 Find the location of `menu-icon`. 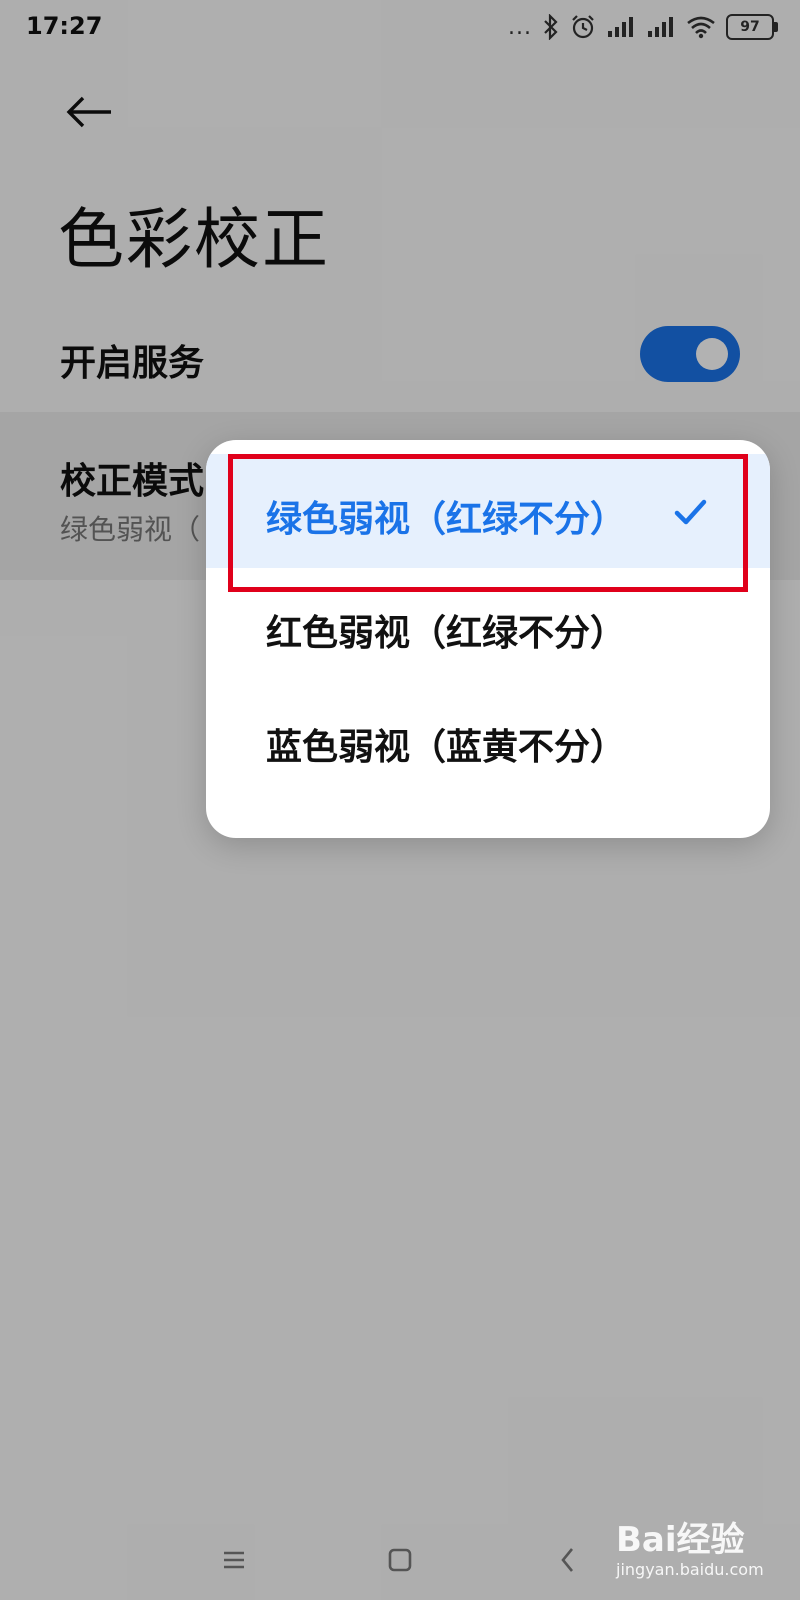

menu-icon is located at coordinates (234, 1560).